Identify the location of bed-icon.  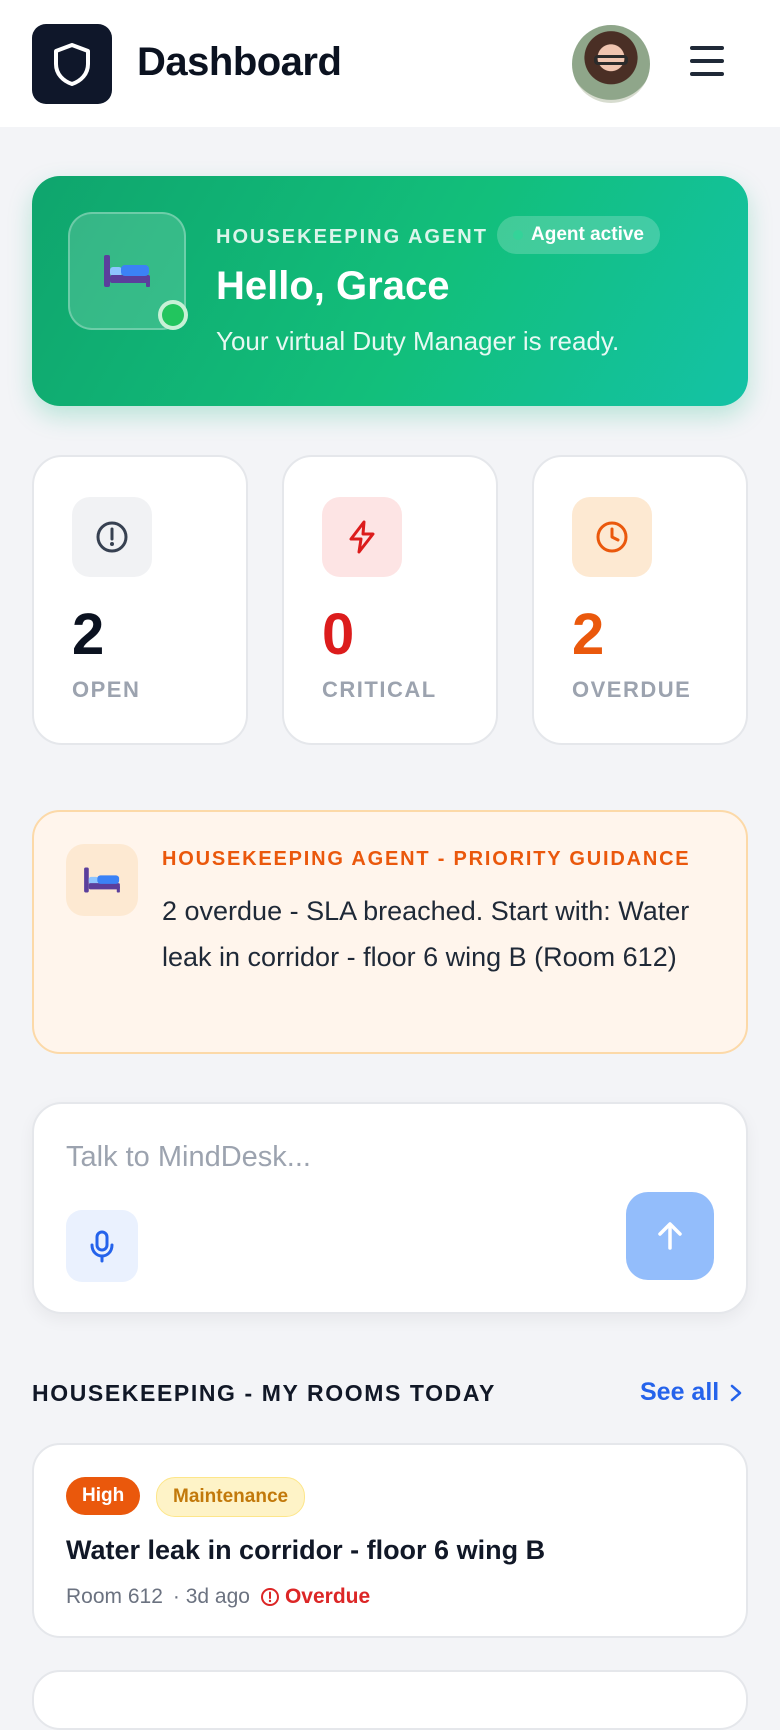
(102, 880).